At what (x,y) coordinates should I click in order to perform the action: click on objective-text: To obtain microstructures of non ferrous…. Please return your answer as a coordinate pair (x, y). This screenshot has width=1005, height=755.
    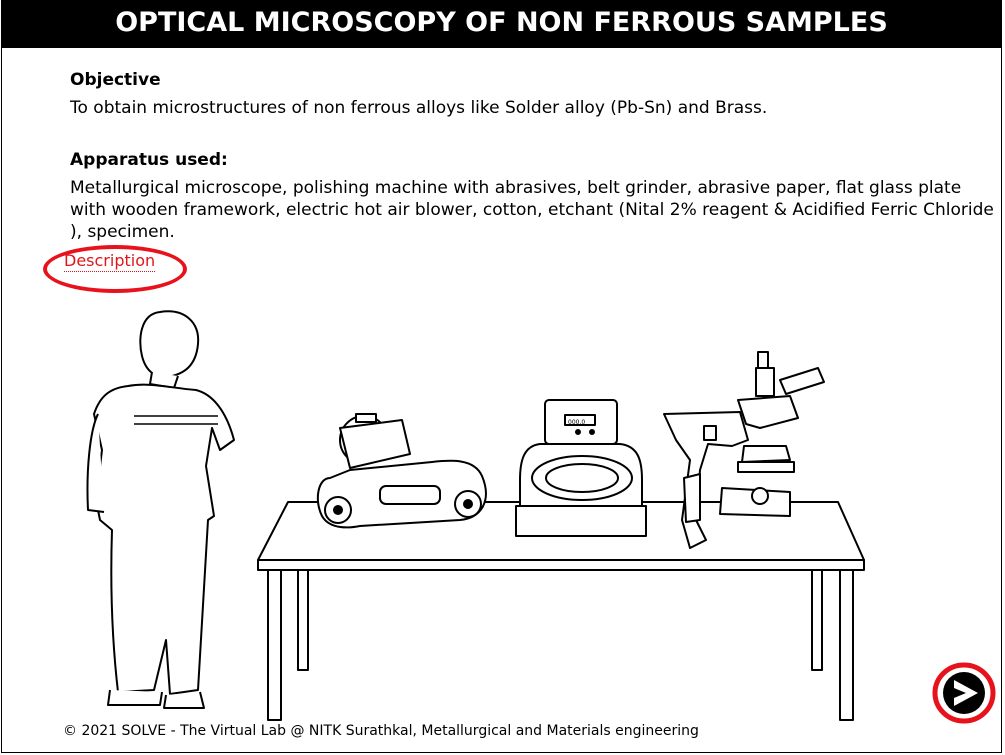
    Looking at the image, I should click on (419, 108).